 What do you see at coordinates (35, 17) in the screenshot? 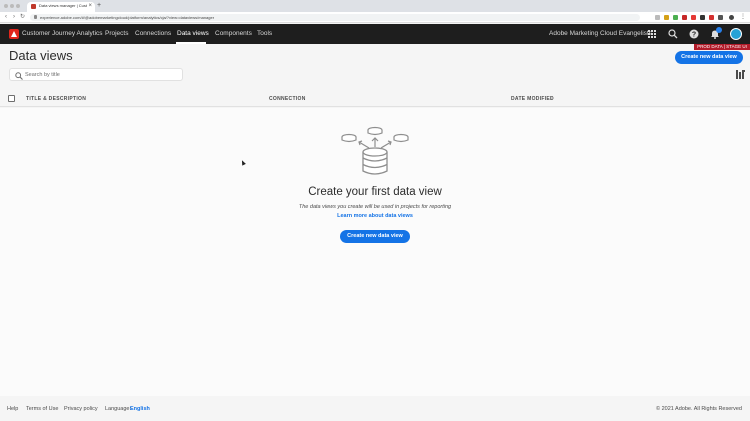
I see `lock-icon` at bounding box center [35, 17].